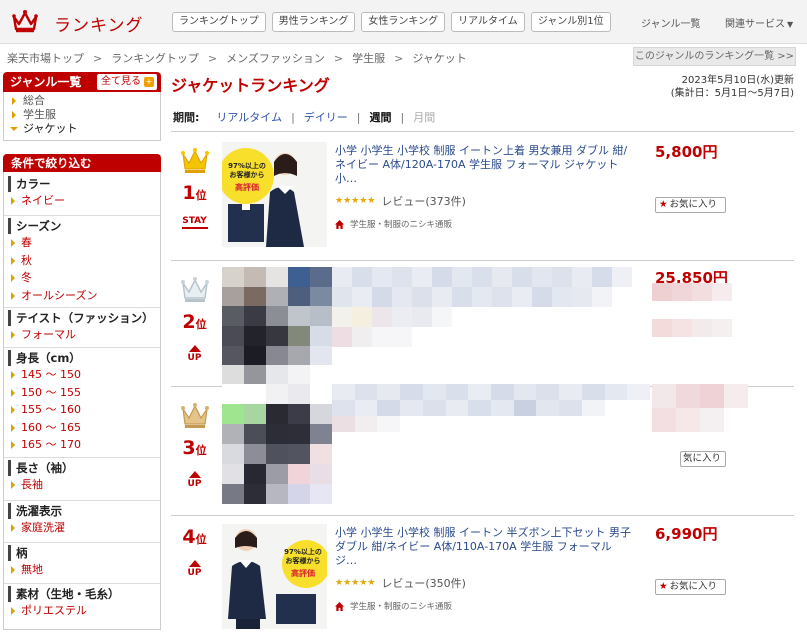 The image size is (807, 641). I want to click on see-all-button: 全て見る +, so click(127, 82).